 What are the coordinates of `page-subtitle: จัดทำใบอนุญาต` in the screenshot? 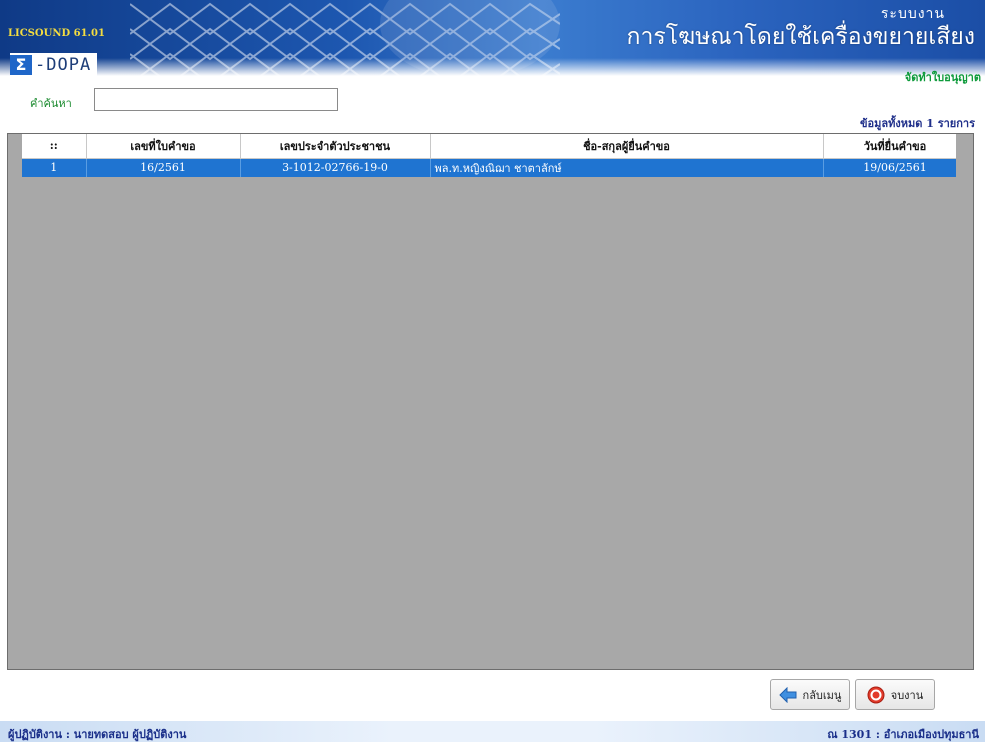 It's located at (942, 77).